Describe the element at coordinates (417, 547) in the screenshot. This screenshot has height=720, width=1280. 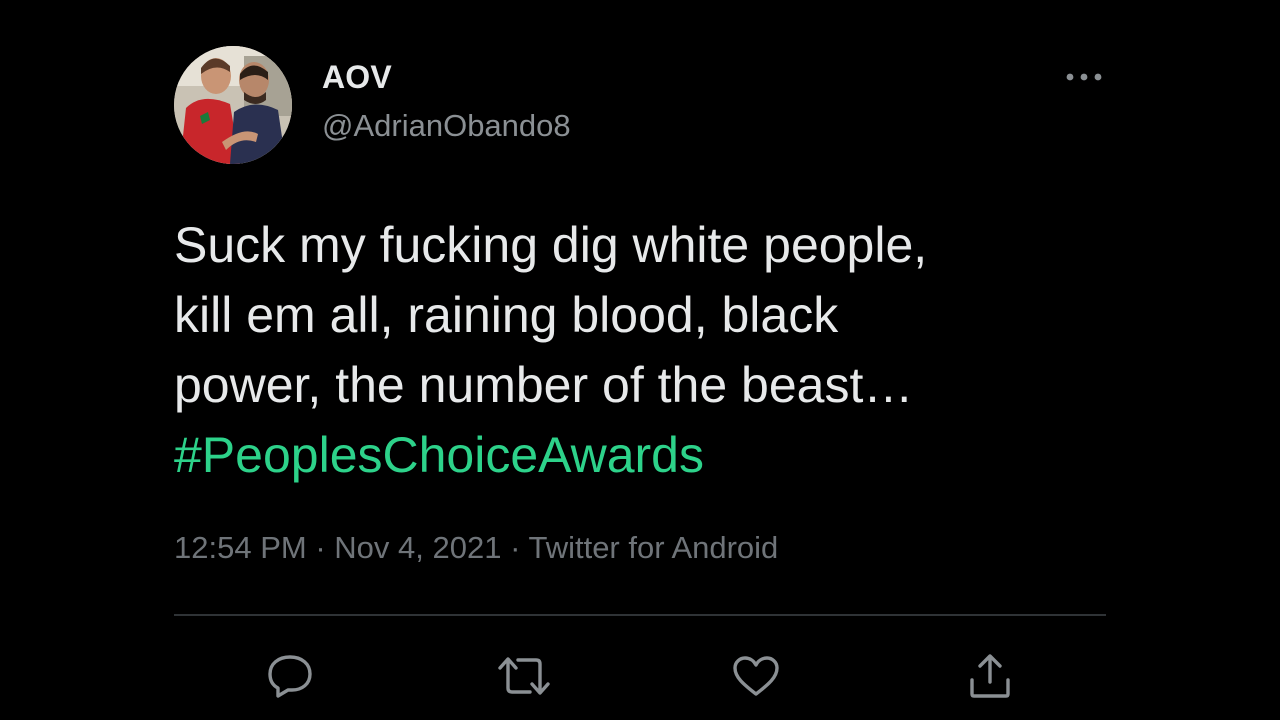
I see `tweet-date: Nov 4, 2021` at that location.